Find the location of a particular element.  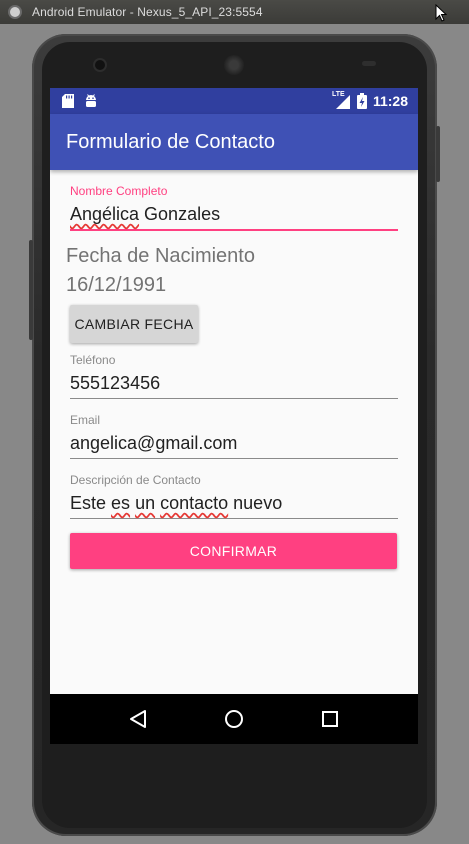

back-button is located at coordinates (138, 719).